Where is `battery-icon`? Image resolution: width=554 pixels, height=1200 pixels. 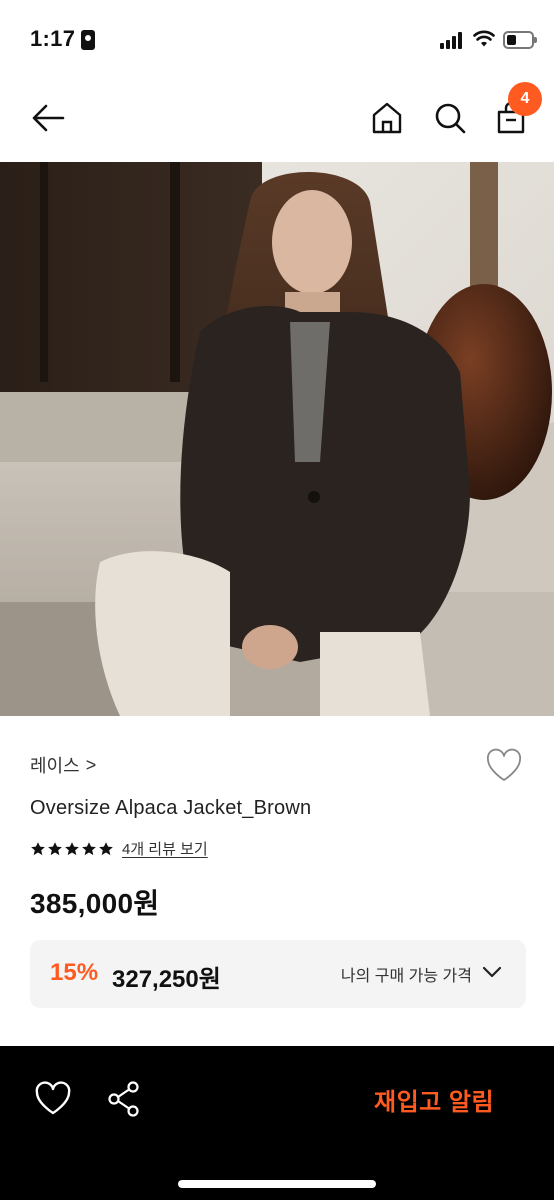 battery-icon is located at coordinates (520, 40).